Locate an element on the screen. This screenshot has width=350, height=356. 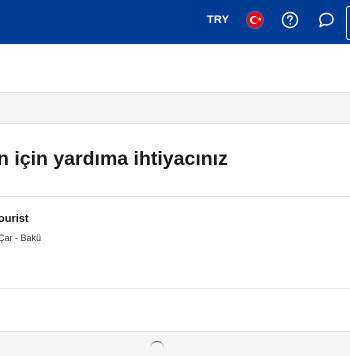
booking-card: ourist Çar - Bakü is located at coordinates (169, 228).